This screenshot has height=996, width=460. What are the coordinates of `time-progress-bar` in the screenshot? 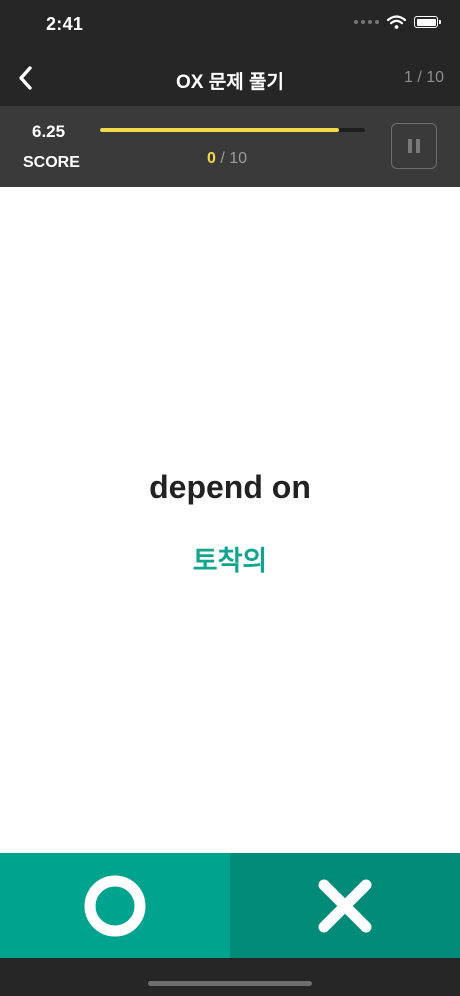 It's located at (232, 130).